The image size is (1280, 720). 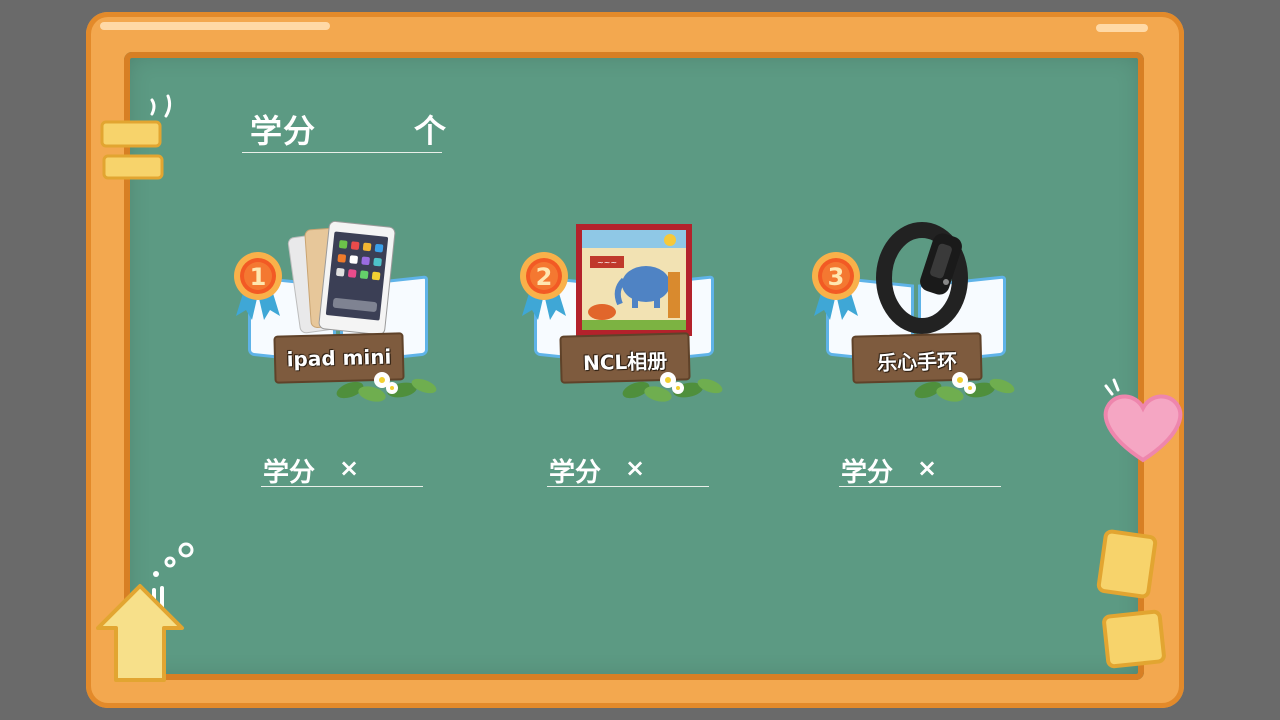 I want to click on medal-rank: 1, so click(x=258, y=277).